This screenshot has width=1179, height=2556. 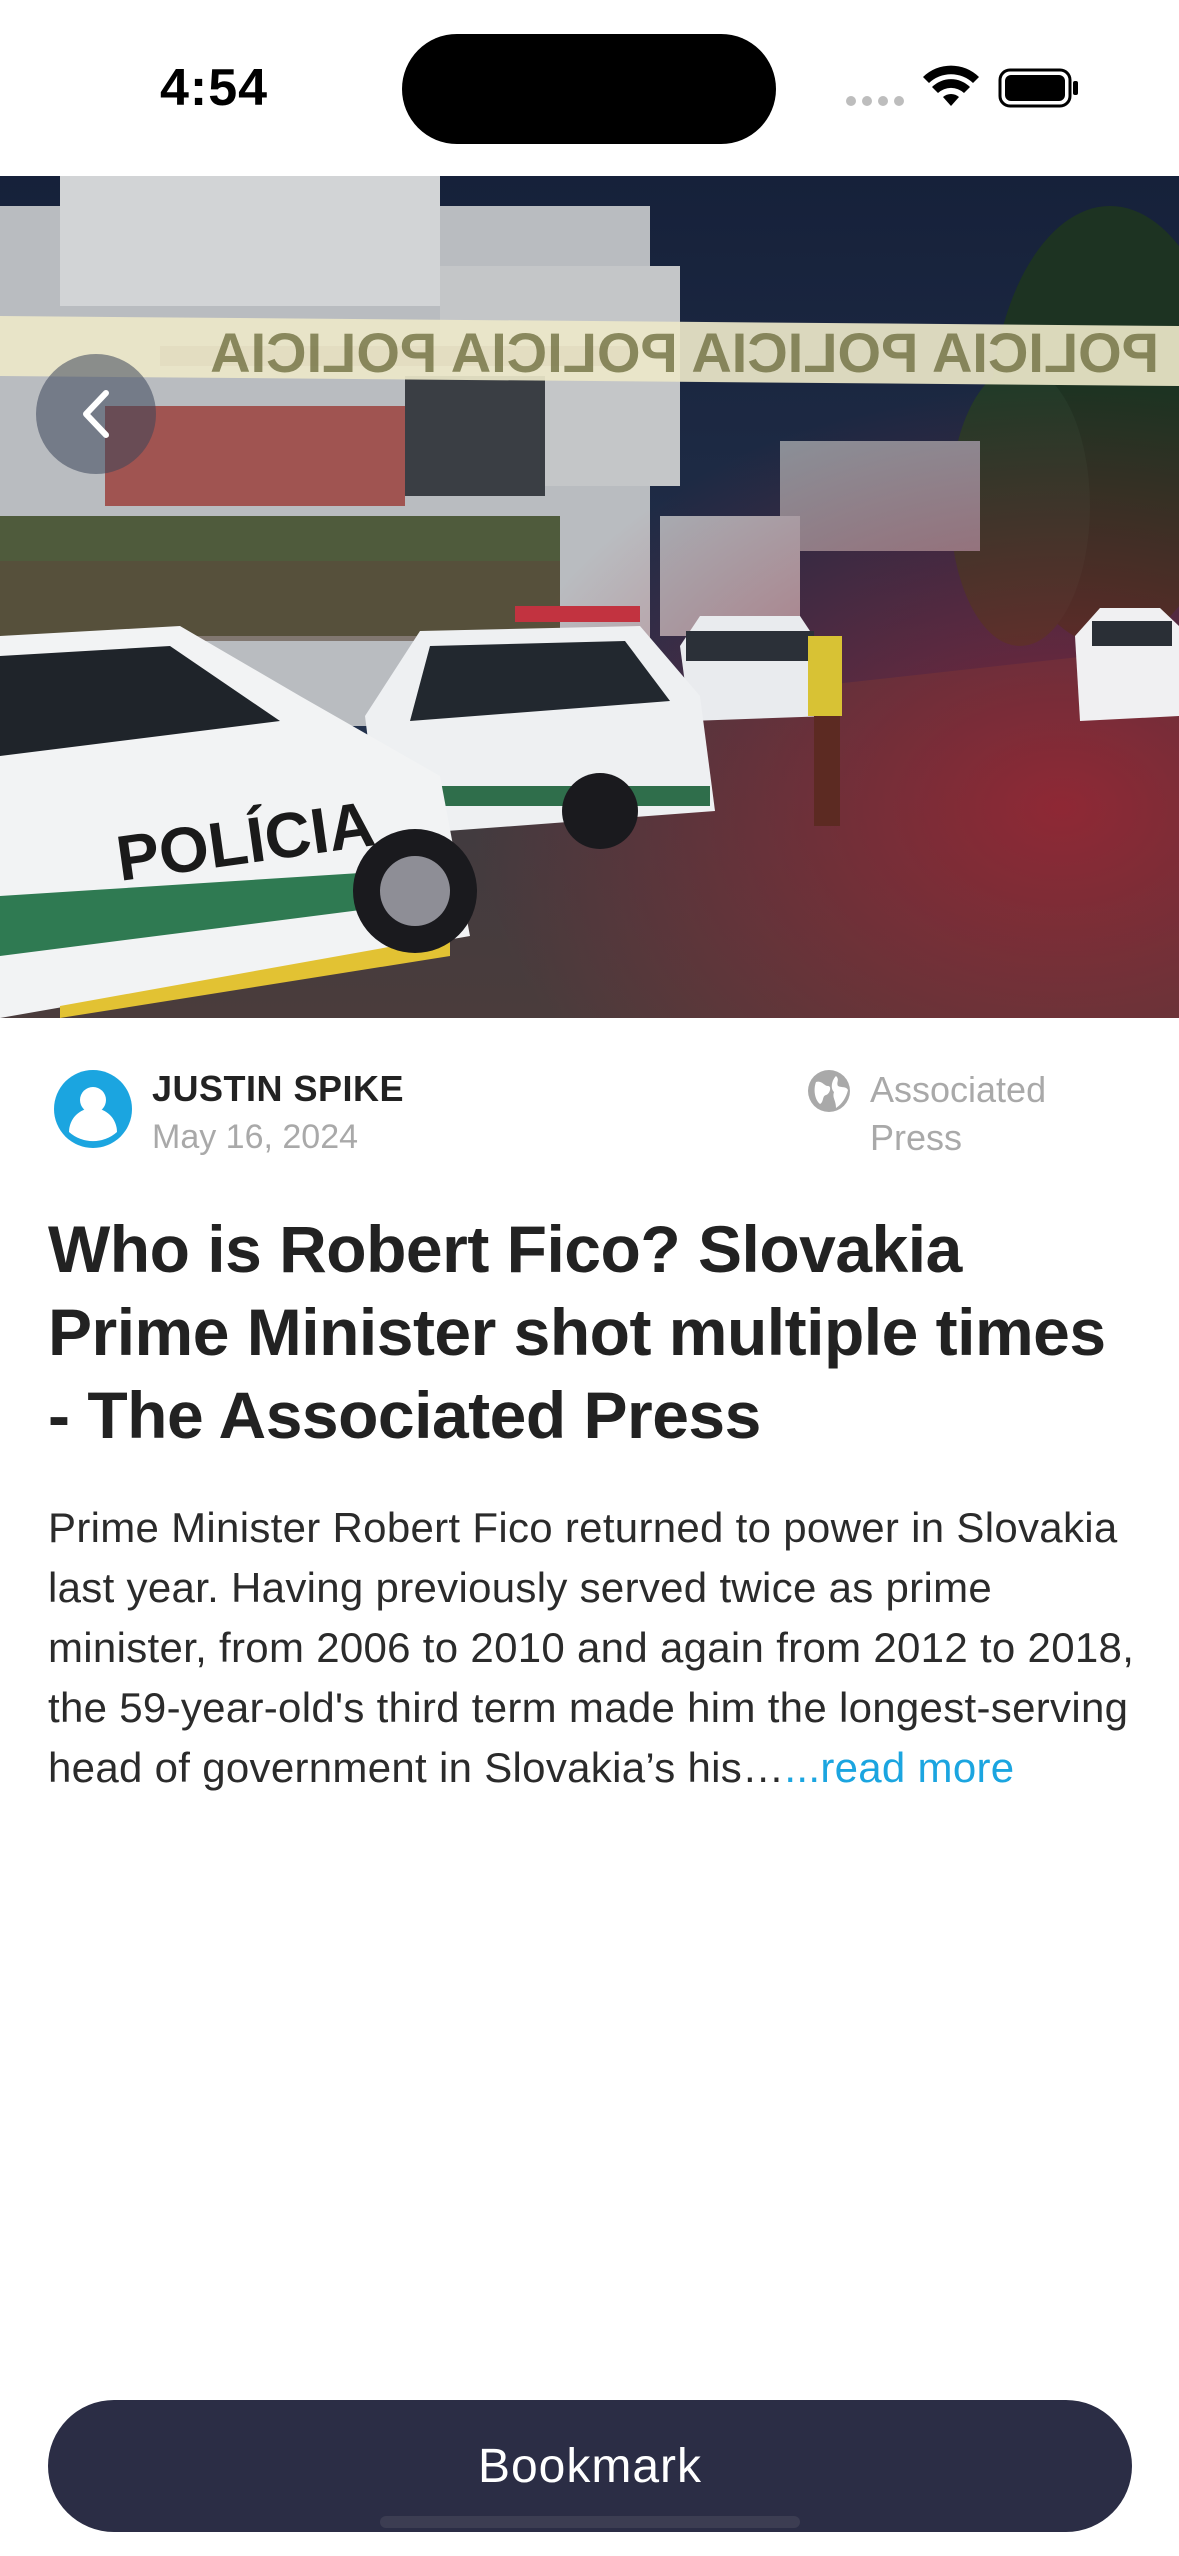 I want to click on police-tape: POLICIA POLICIA POLICIA POLICIA, so click(x=589, y=351).